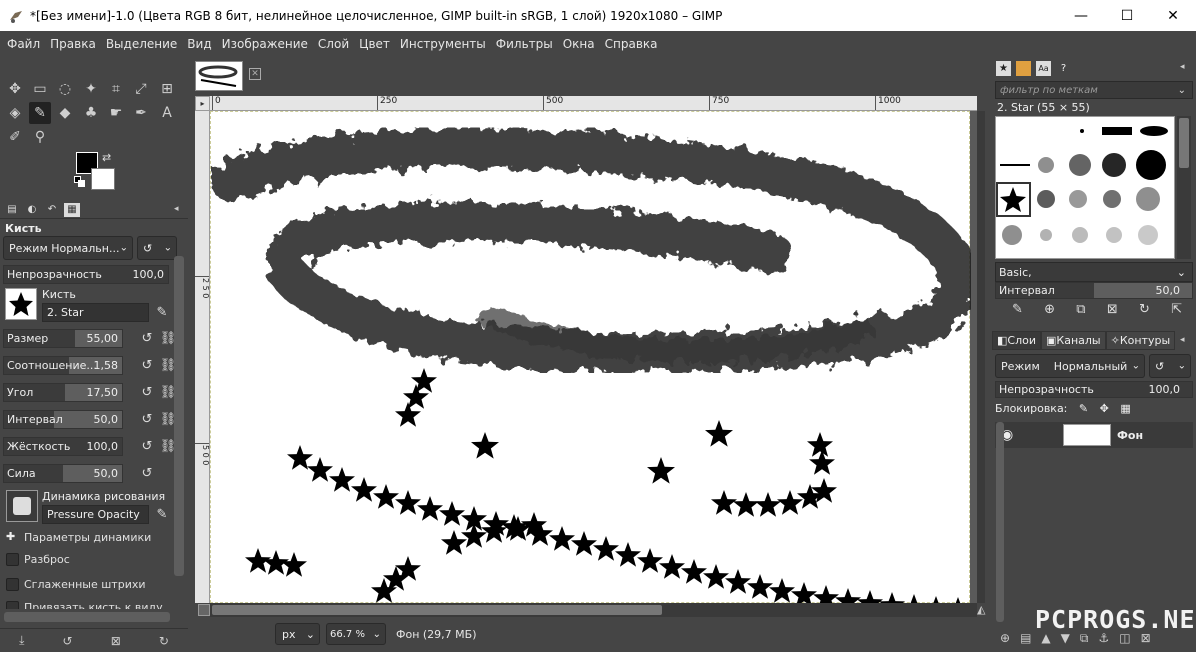  I want to click on undo-history-tab-icon: ↶, so click(52, 210).